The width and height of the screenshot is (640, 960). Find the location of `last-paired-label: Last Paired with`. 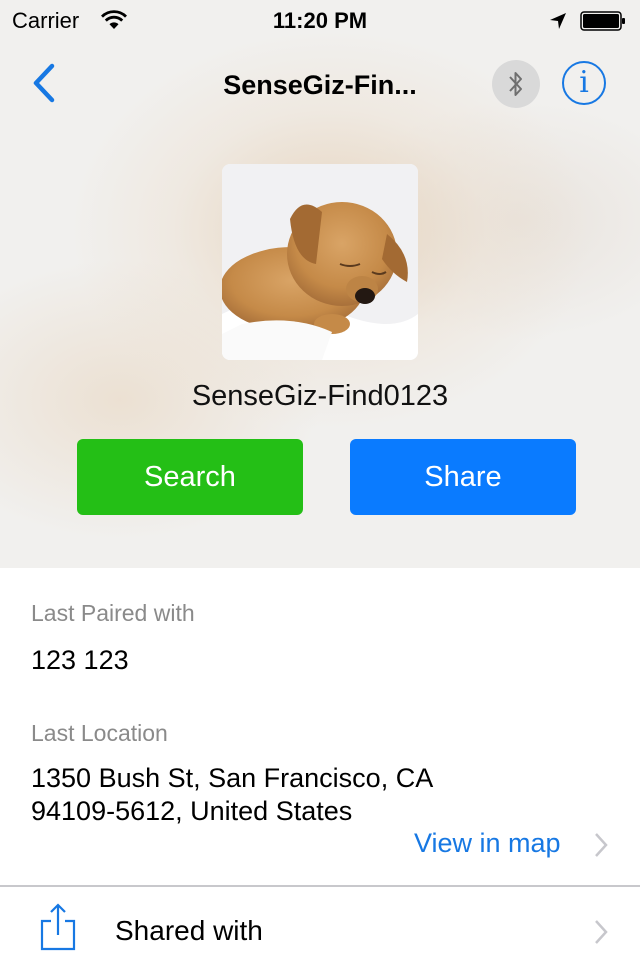

last-paired-label: Last Paired with is located at coordinates (113, 613).